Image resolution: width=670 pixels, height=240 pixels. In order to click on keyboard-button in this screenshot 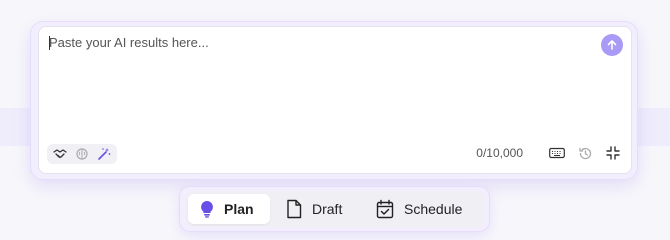, I will do `click(557, 153)`.